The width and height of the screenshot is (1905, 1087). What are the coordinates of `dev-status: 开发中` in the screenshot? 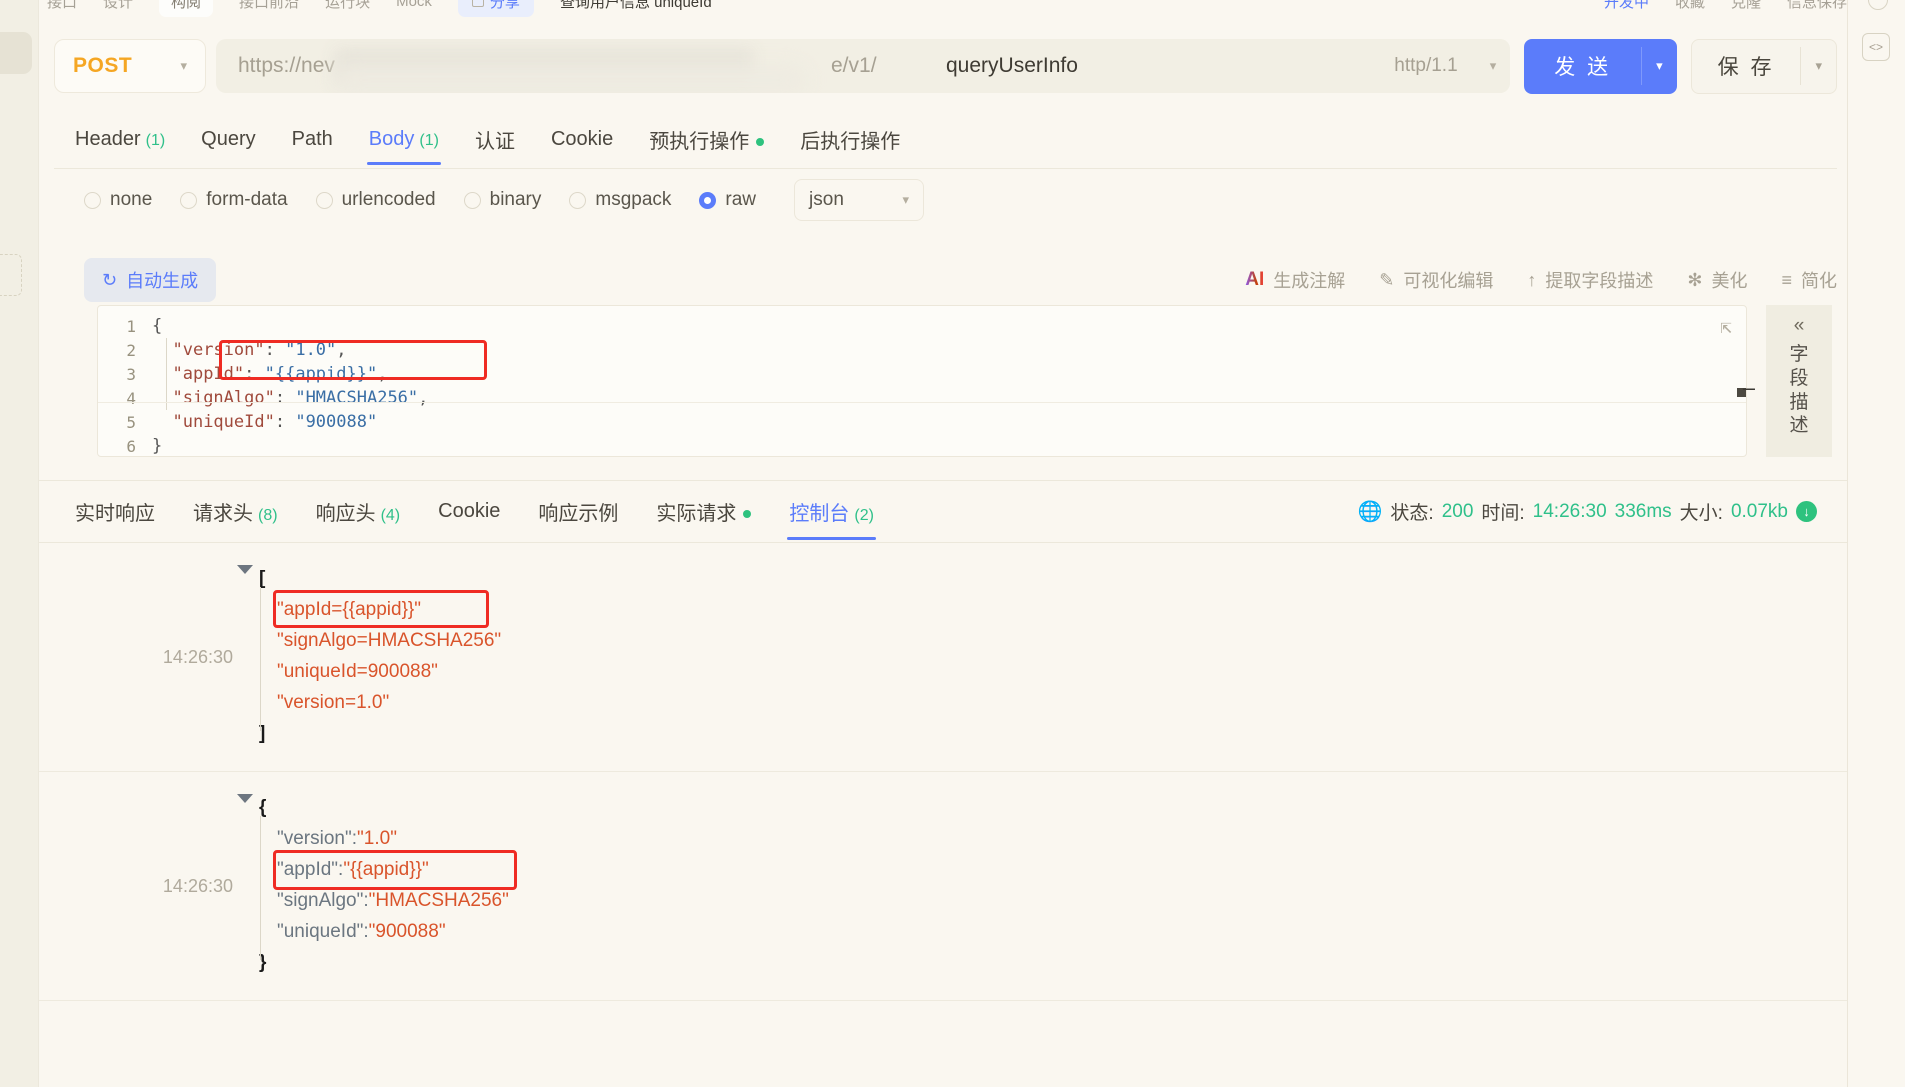 It's located at (1626, 6).